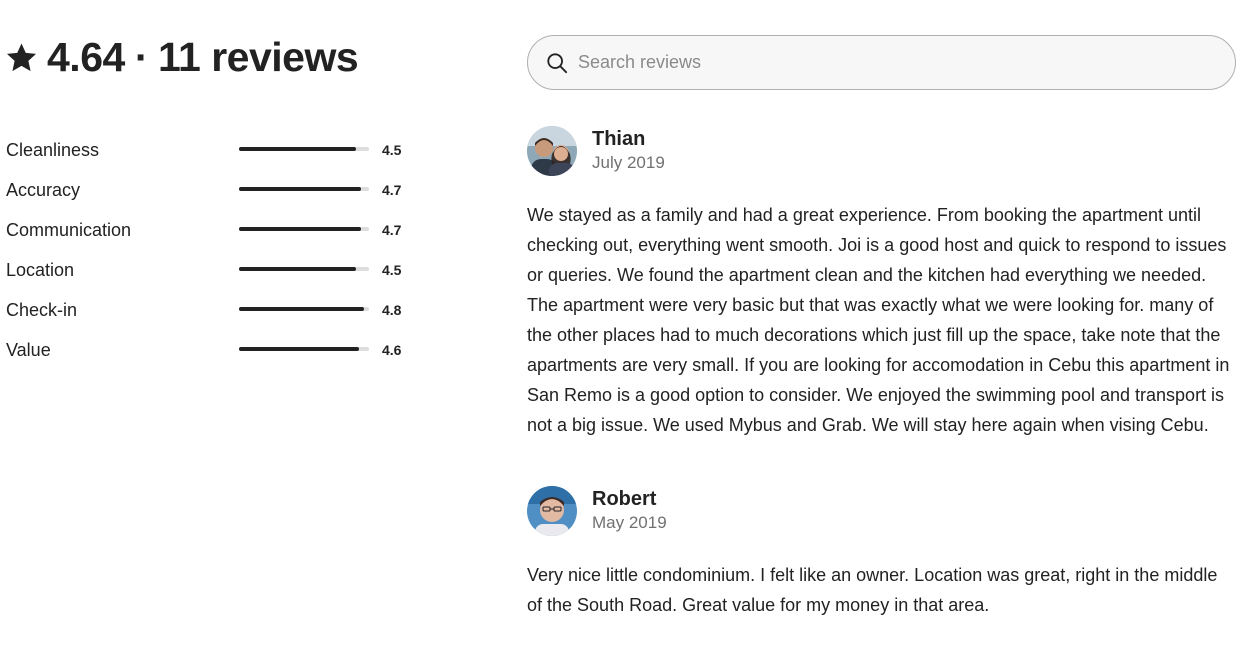  What do you see at coordinates (888, 62) in the screenshot?
I see `search-input` at bounding box center [888, 62].